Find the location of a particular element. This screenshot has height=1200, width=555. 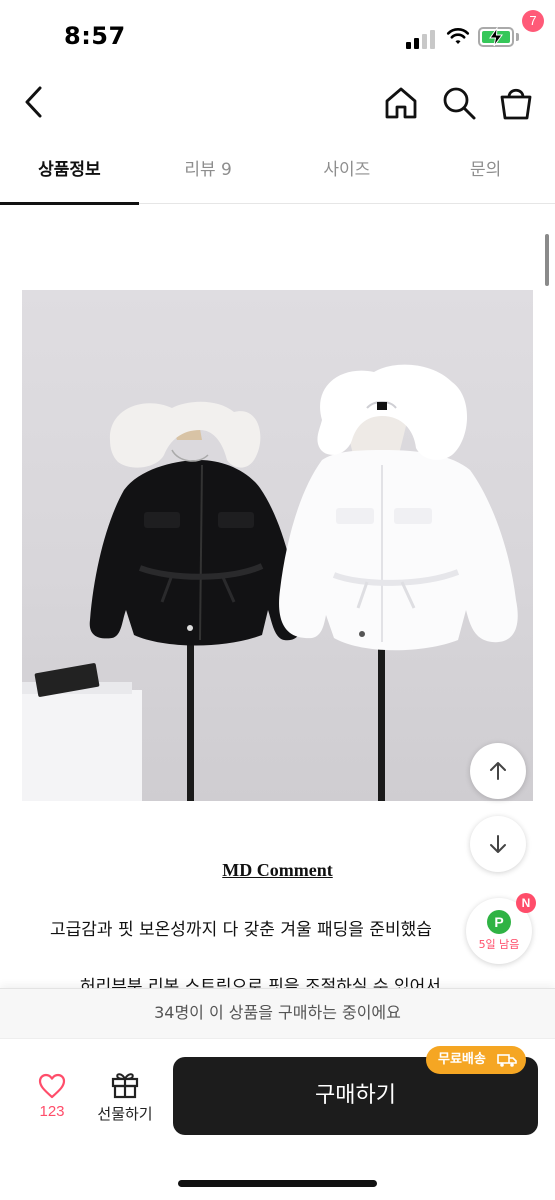

tab-size: 사이즈 is located at coordinates (347, 171).